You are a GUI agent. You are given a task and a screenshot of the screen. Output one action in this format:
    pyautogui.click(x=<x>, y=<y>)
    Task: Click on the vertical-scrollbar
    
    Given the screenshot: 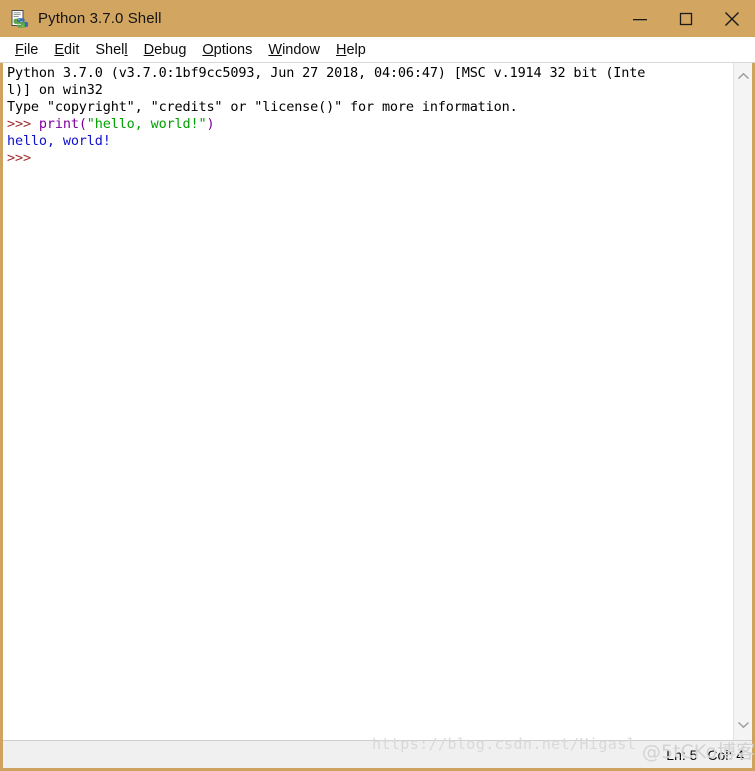 What is the action you would take?
    pyautogui.click(x=742, y=401)
    